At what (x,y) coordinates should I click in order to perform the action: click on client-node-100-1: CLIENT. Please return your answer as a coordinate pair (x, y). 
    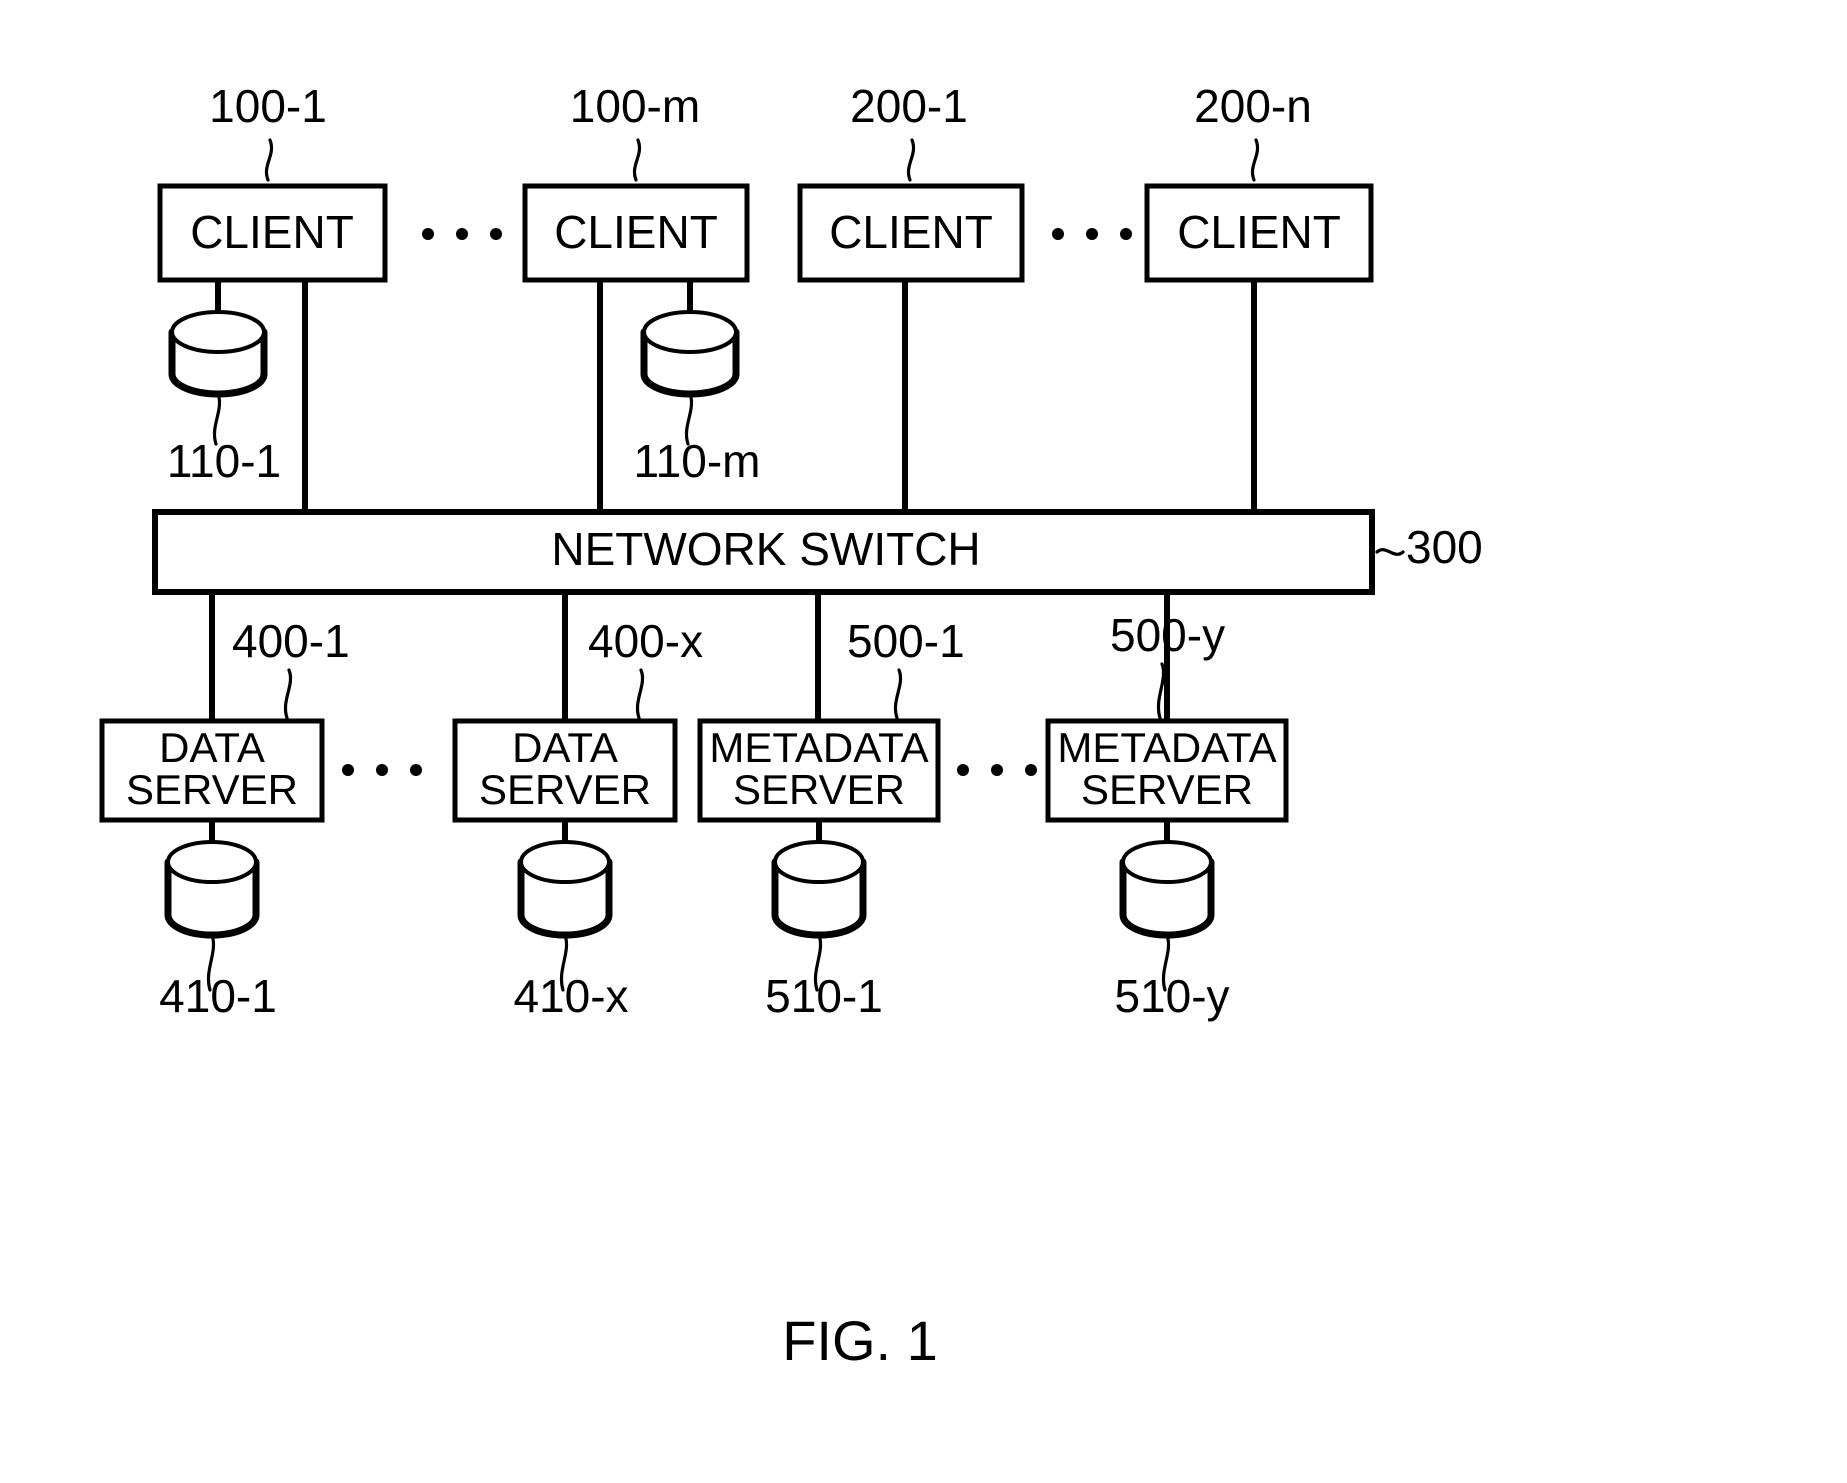
    Looking at the image, I should click on (272, 233).